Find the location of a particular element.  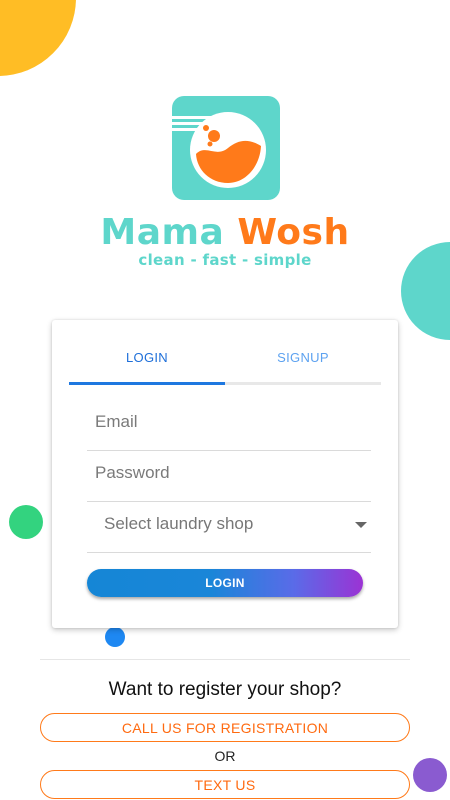

brand-name: Mama Wosh is located at coordinates (225, 232).